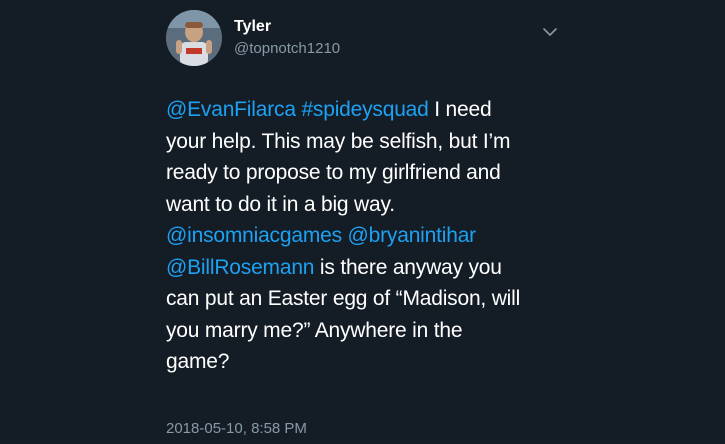 This screenshot has width=725, height=444. What do you see at coordinates (550, 32) in the screenshot?
I see `chevron-down-icon` at bounding box center [550, 32].